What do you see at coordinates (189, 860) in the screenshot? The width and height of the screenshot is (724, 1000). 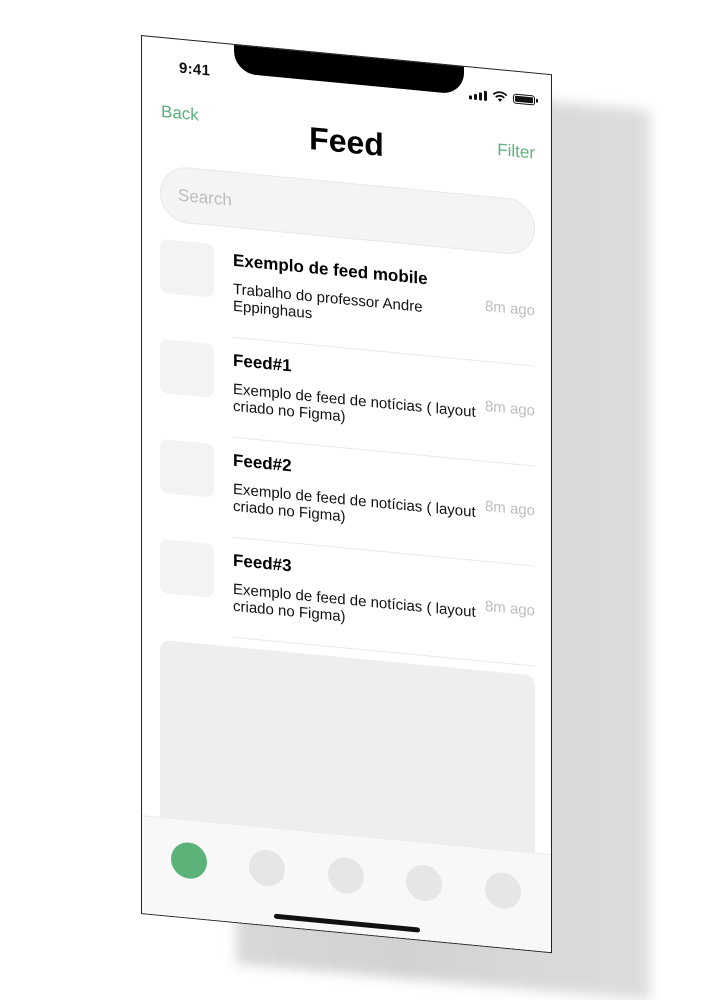 I see `tab-1-icon` at bounding box center [189, 860].